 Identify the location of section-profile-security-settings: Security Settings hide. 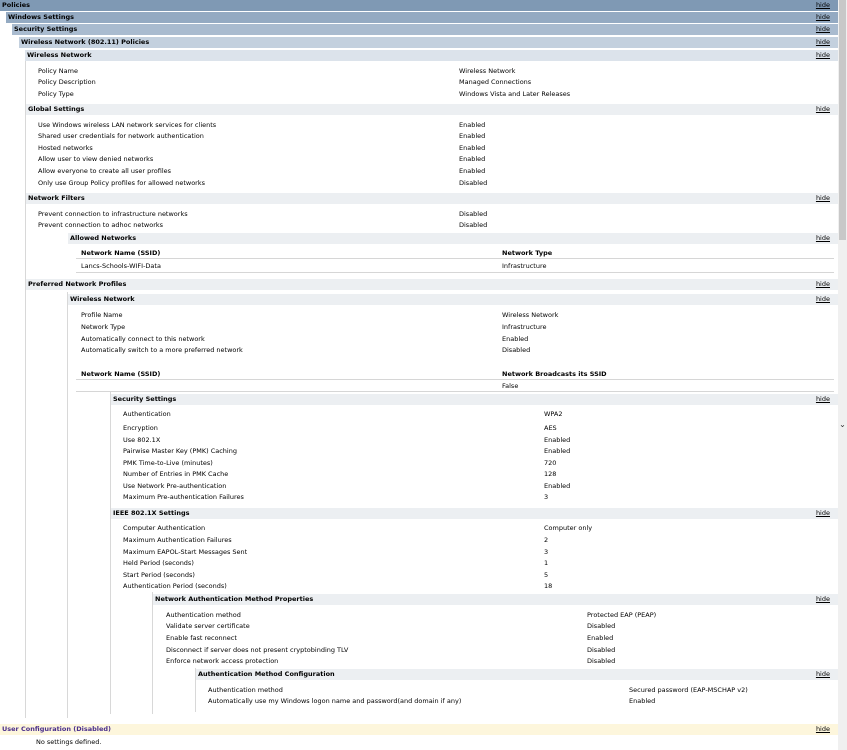
(474, 399).